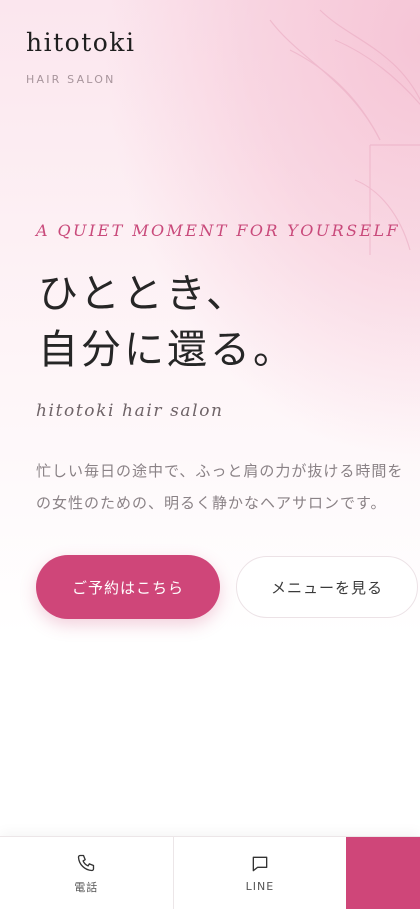 Image resolution: width=420 pixels, height=909 pixels. I want to click on logo-subtitle: HAIR SALON, so click(71, 79).